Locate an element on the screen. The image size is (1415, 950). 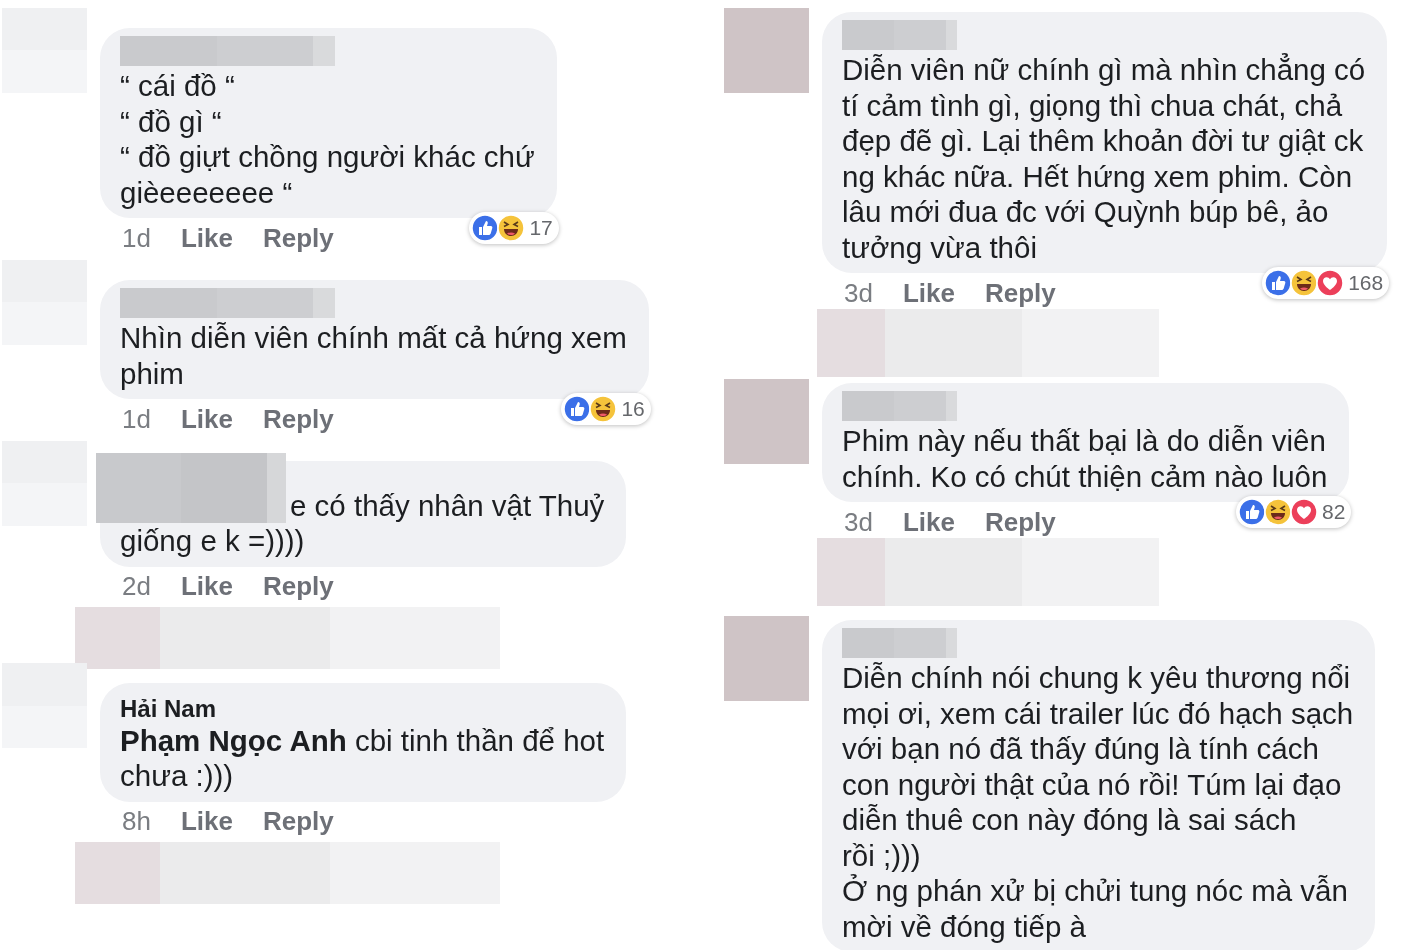
reaction-count: 17 is located at coordinates (541, 228).